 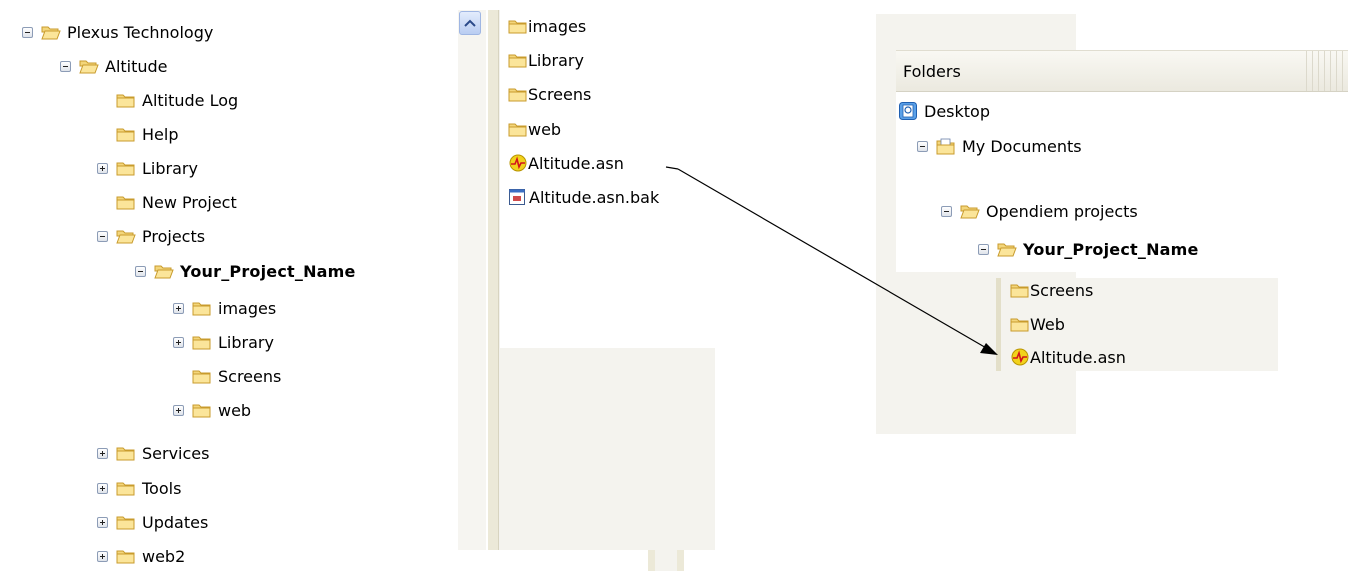 What do you see at coordinates (932, 71) in the screenshot?
I see `folders-title: Folders` at bounding box center [932, 71].